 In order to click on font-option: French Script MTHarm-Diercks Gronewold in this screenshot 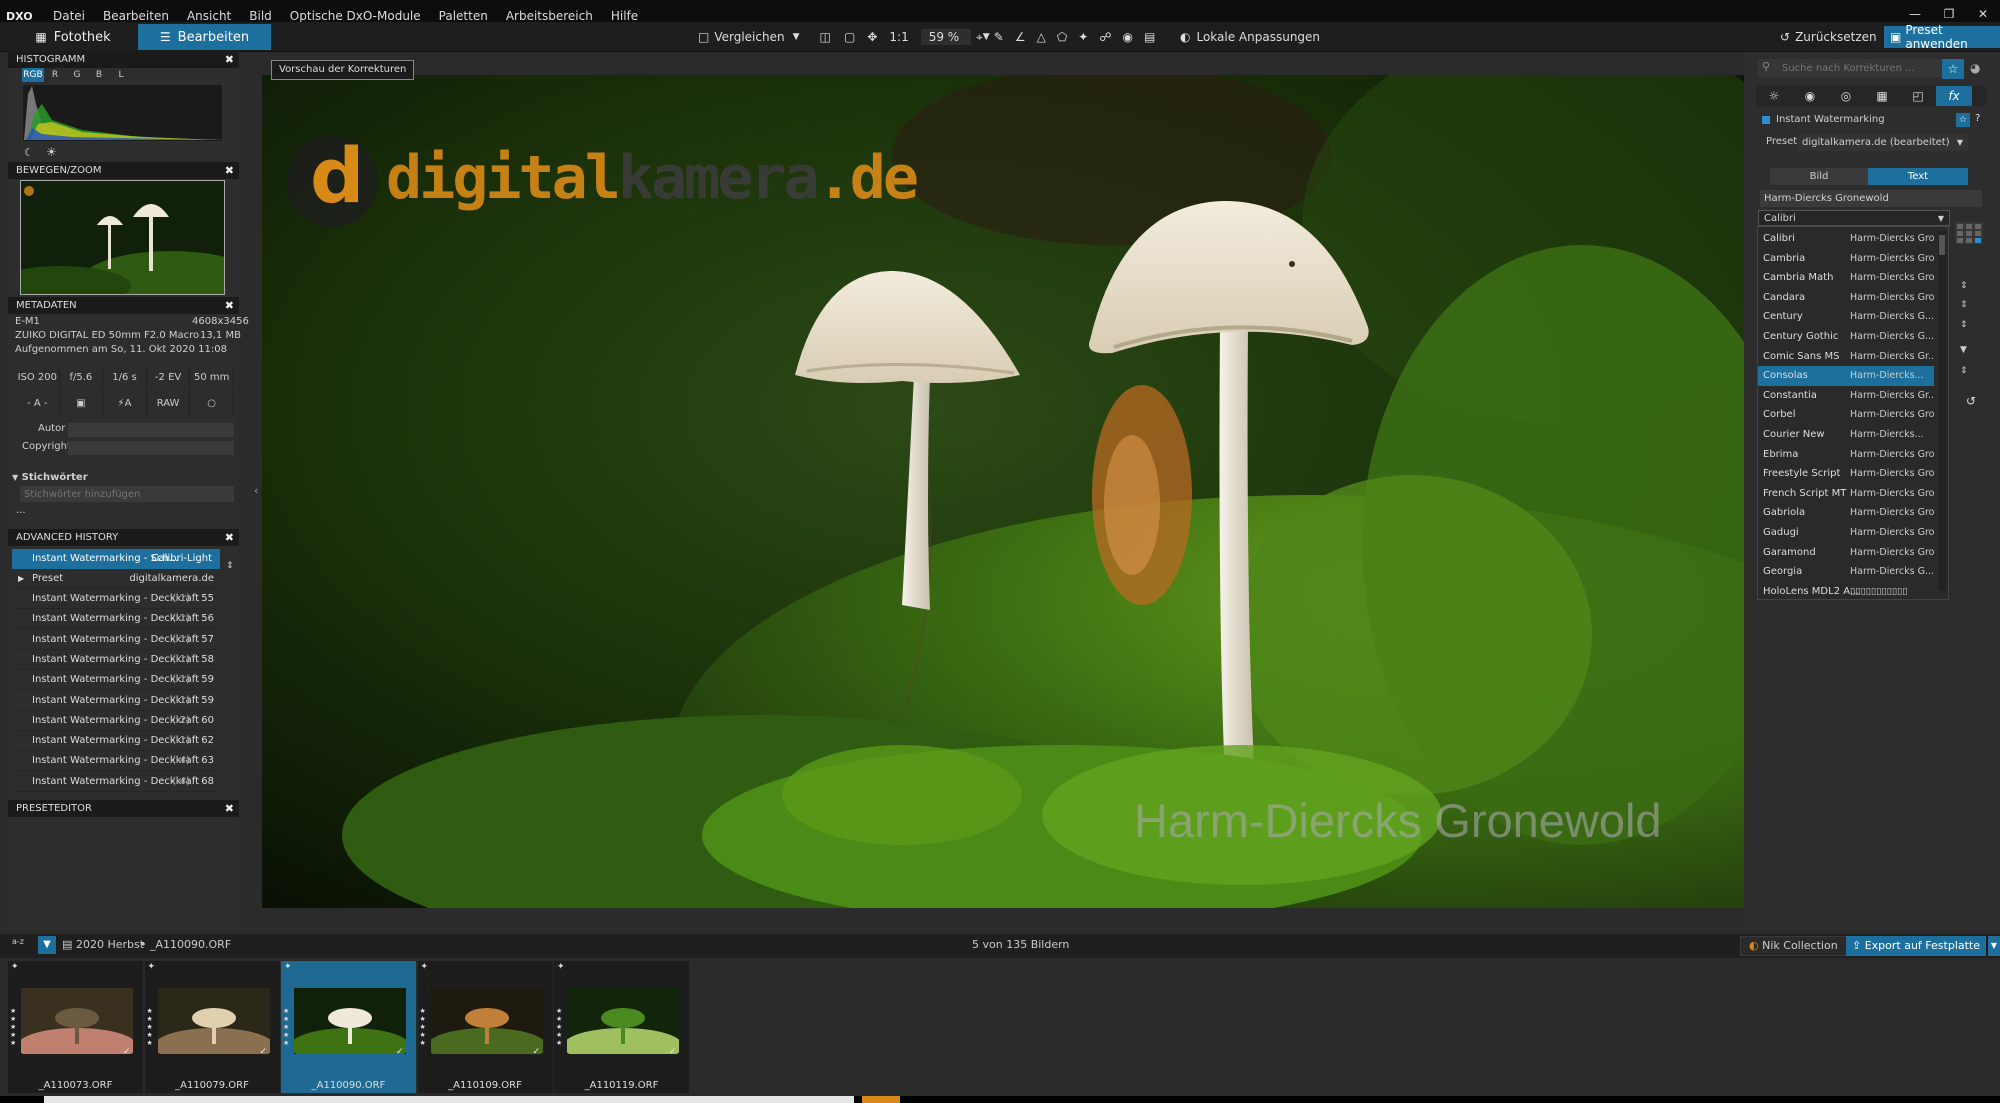, I will do `click(1846, 494)`.